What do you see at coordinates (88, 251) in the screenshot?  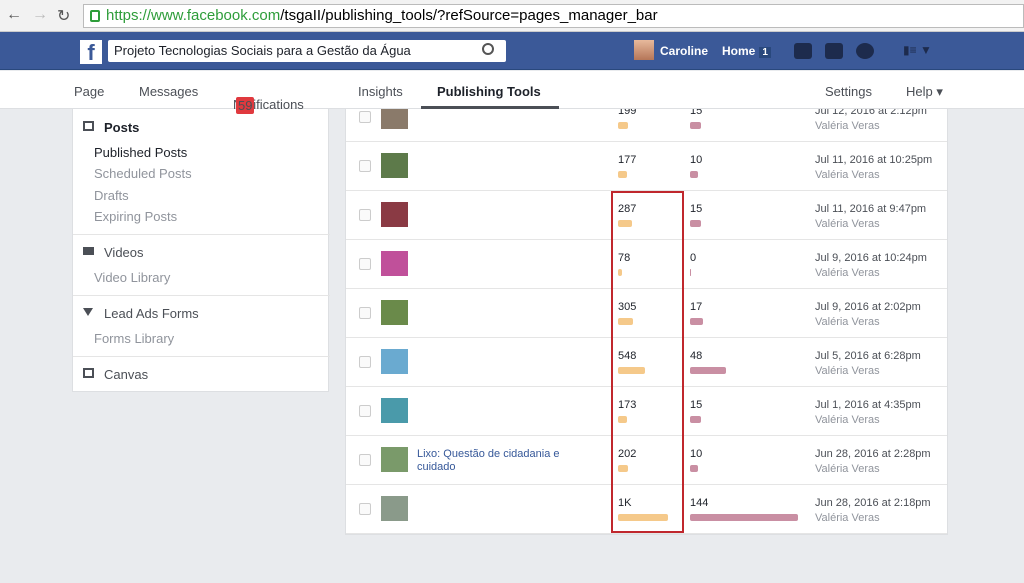 I see `video-icon` at bounding box center [88, 251].